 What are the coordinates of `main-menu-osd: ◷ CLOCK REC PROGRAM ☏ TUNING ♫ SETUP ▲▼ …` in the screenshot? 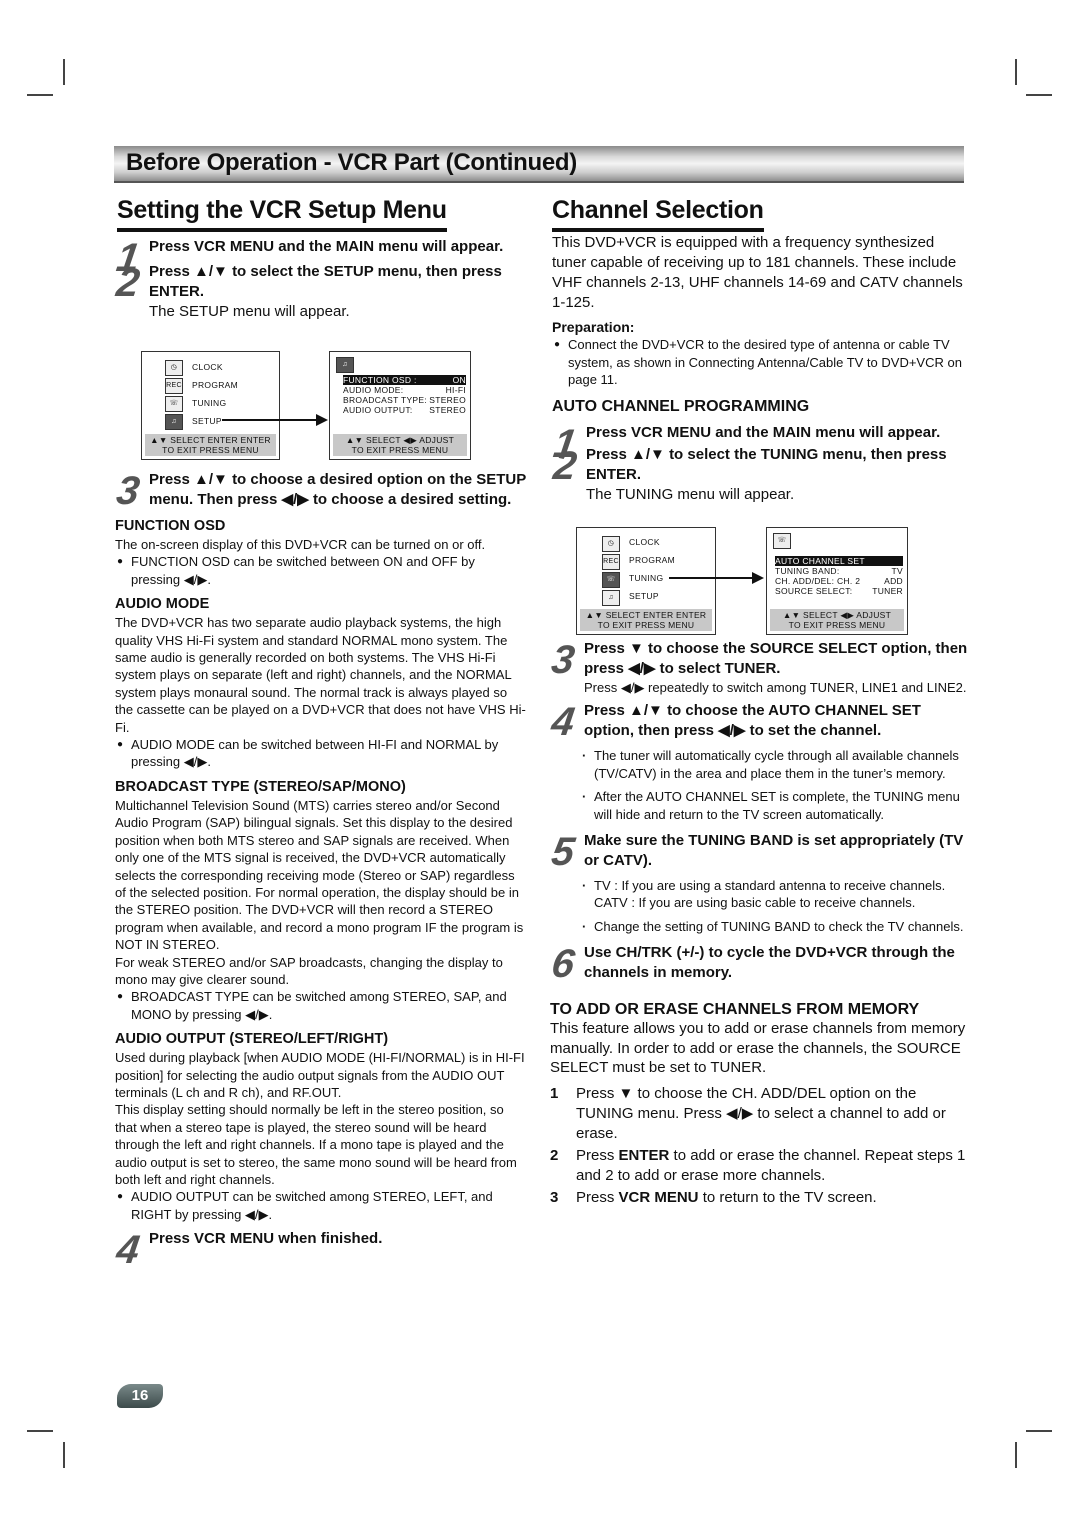 It's located at (210, 405).